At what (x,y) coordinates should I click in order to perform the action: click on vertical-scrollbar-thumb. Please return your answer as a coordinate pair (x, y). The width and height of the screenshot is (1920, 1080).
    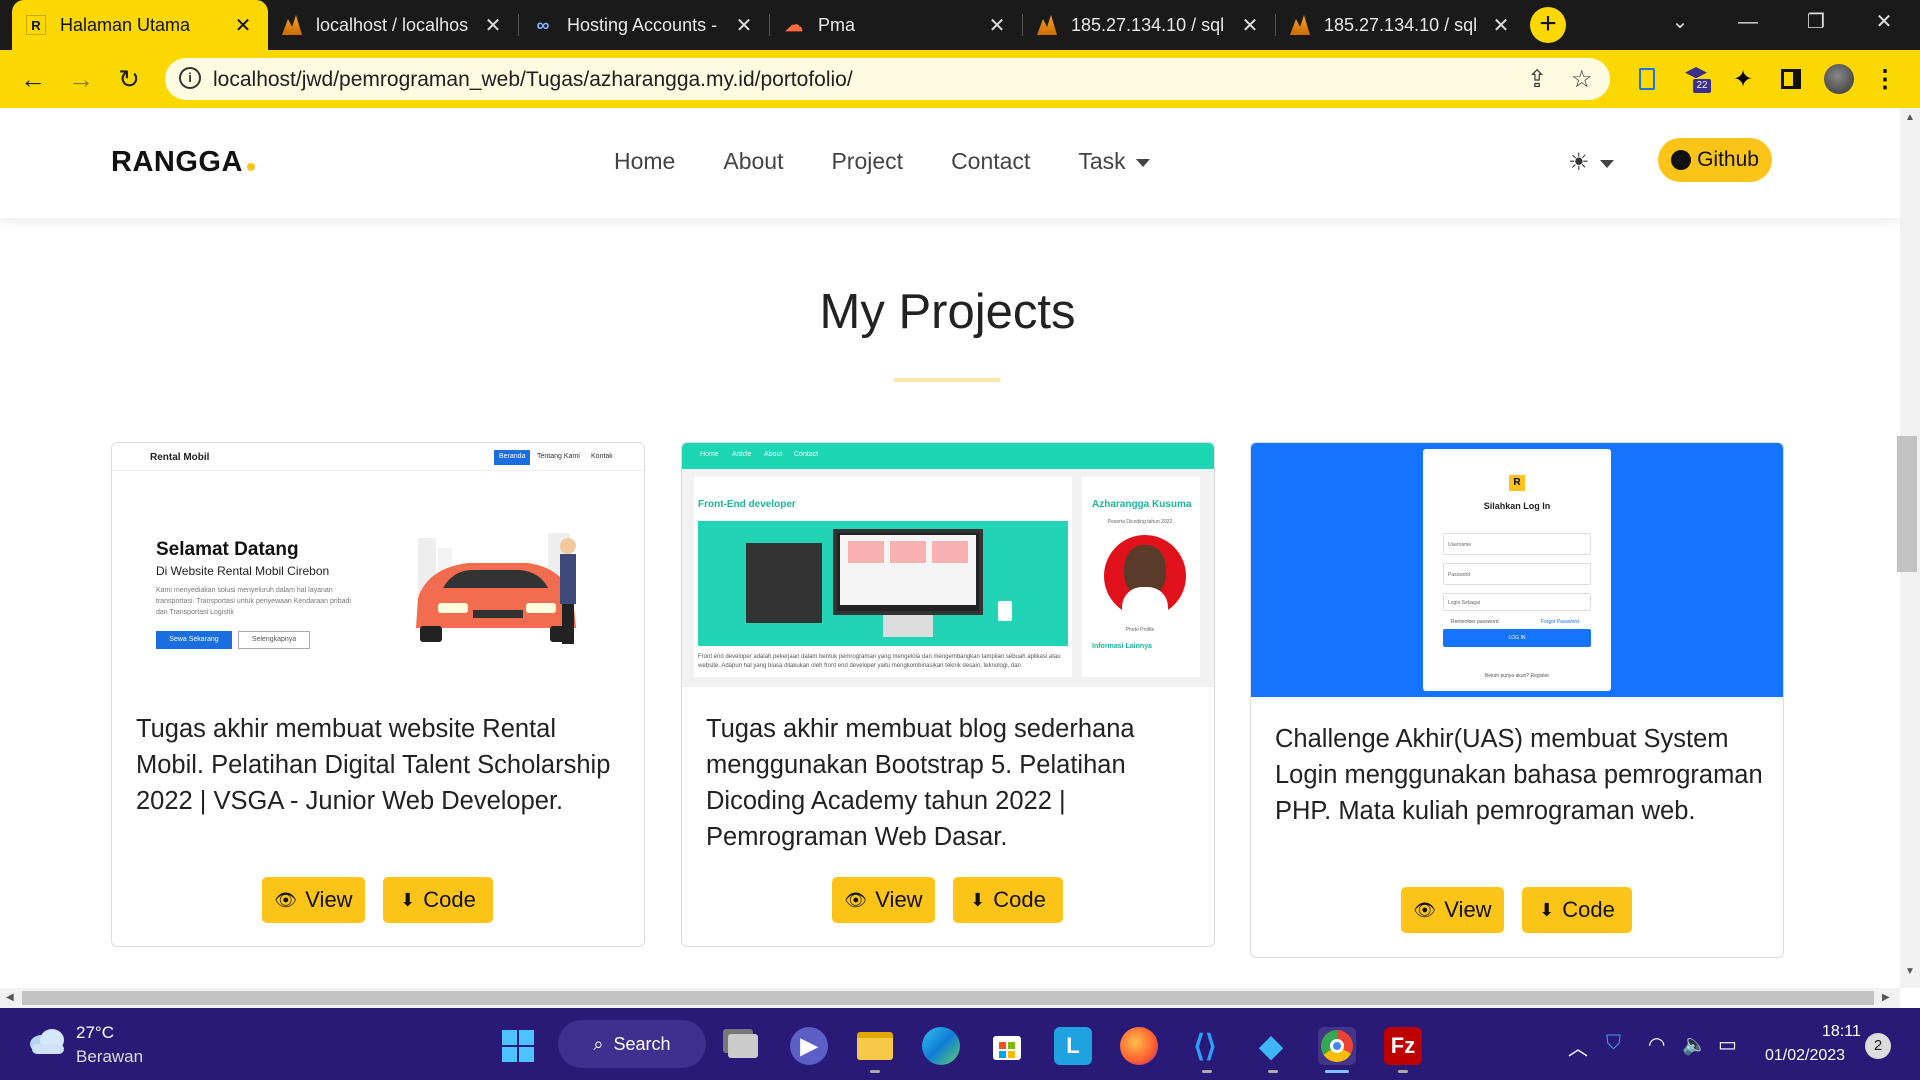
    Looking at the image, I should click on (1907, 504).